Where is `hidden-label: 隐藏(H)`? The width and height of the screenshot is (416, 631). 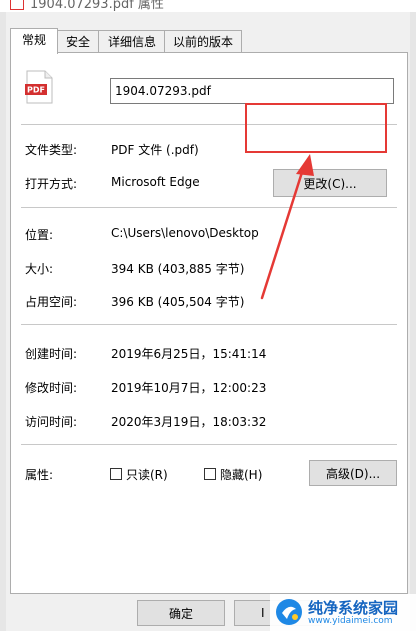 hidden-label: 隐藏(H) is located at coordinates (241, 474).